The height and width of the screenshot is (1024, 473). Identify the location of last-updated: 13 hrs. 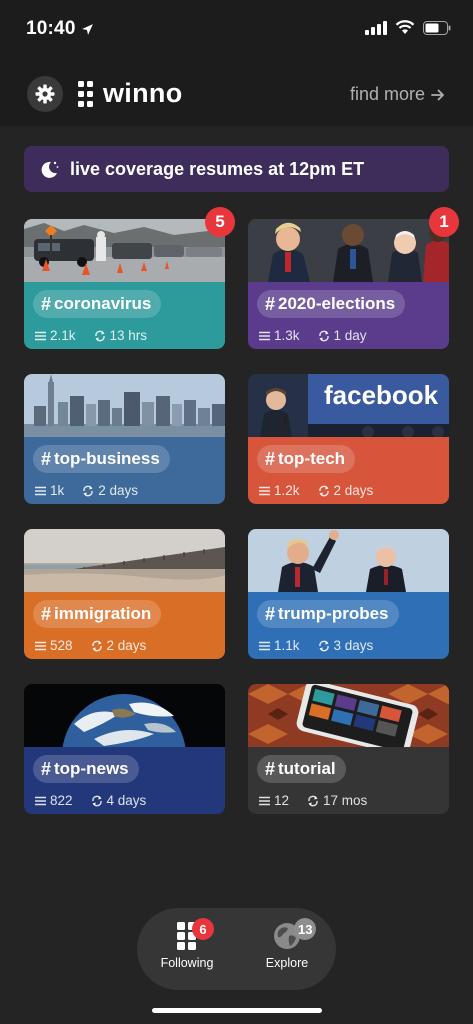
(121, 335).